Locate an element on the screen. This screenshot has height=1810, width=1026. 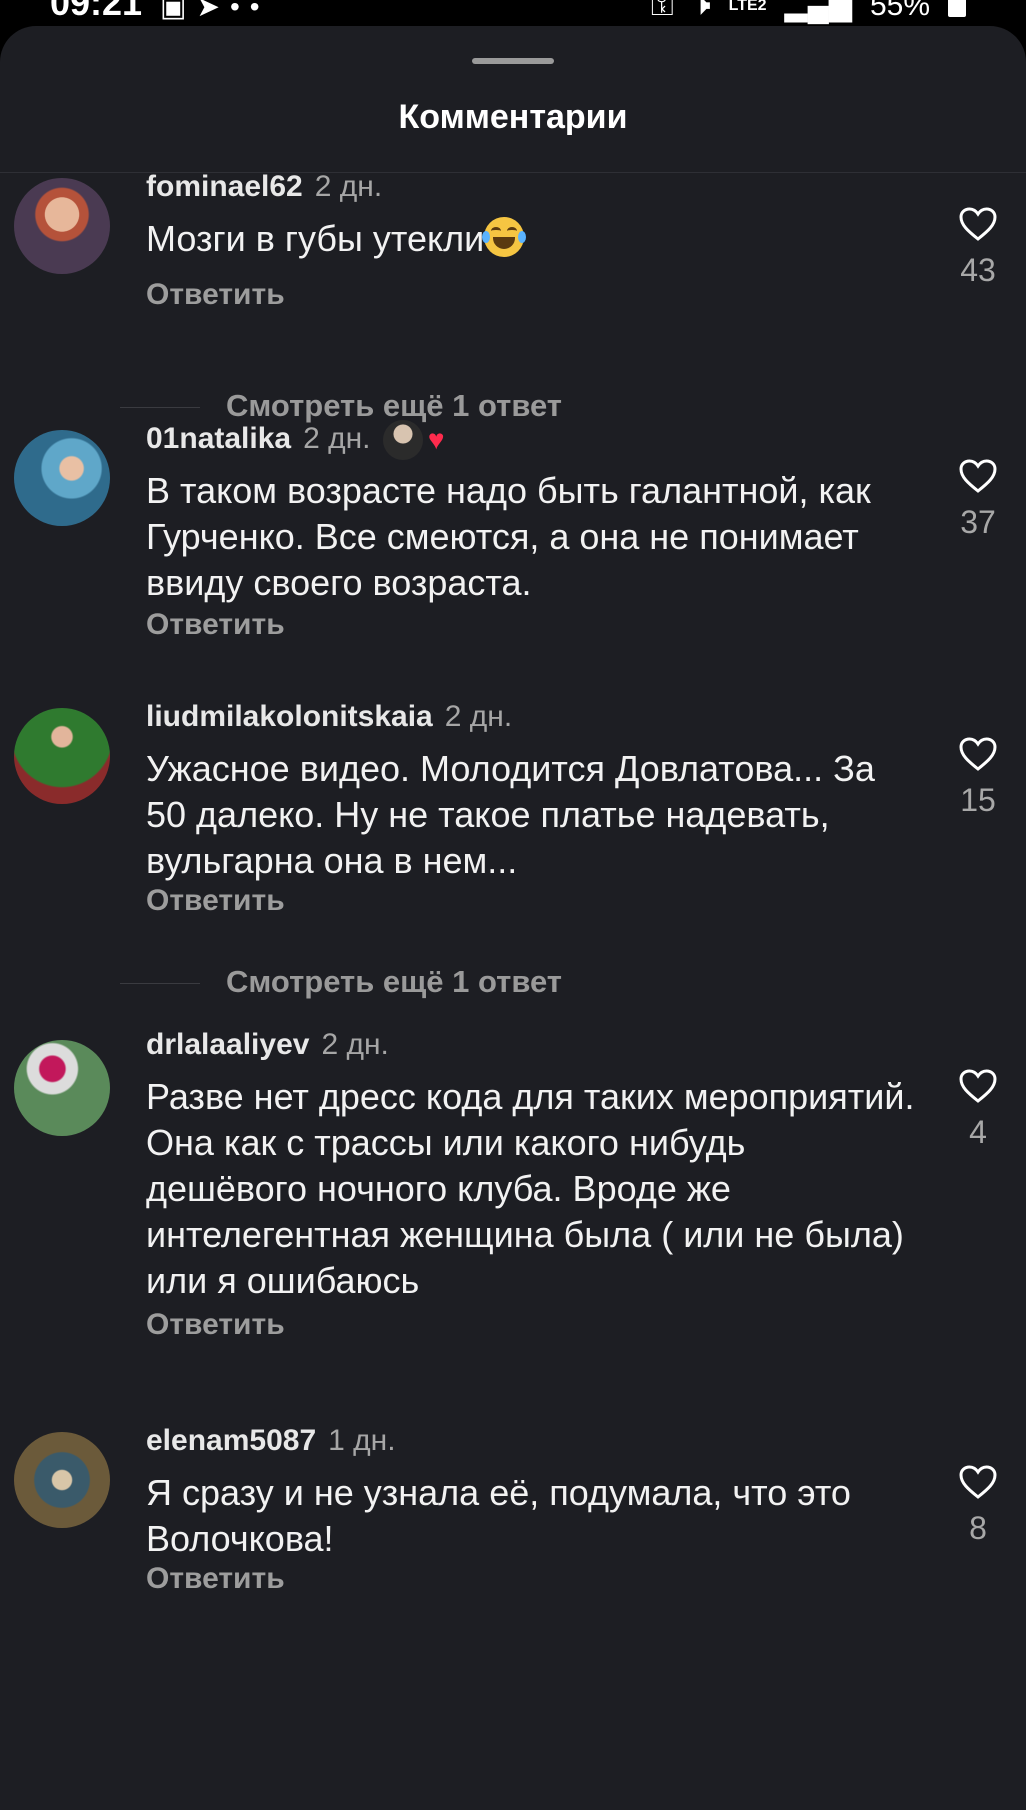
username-text: liudmilakolonitskaia is located at coordinates (289, 716).